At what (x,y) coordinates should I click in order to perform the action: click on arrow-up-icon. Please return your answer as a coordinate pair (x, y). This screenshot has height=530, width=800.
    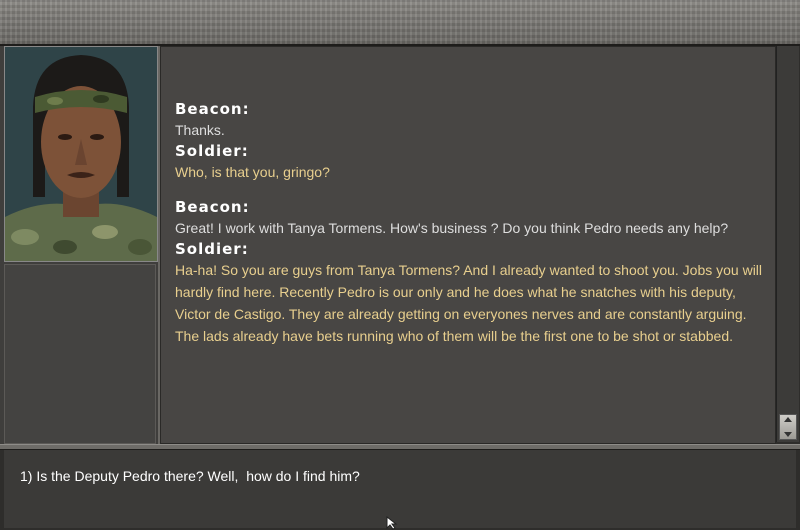
    Looking at the image, I should click on (788, 419).